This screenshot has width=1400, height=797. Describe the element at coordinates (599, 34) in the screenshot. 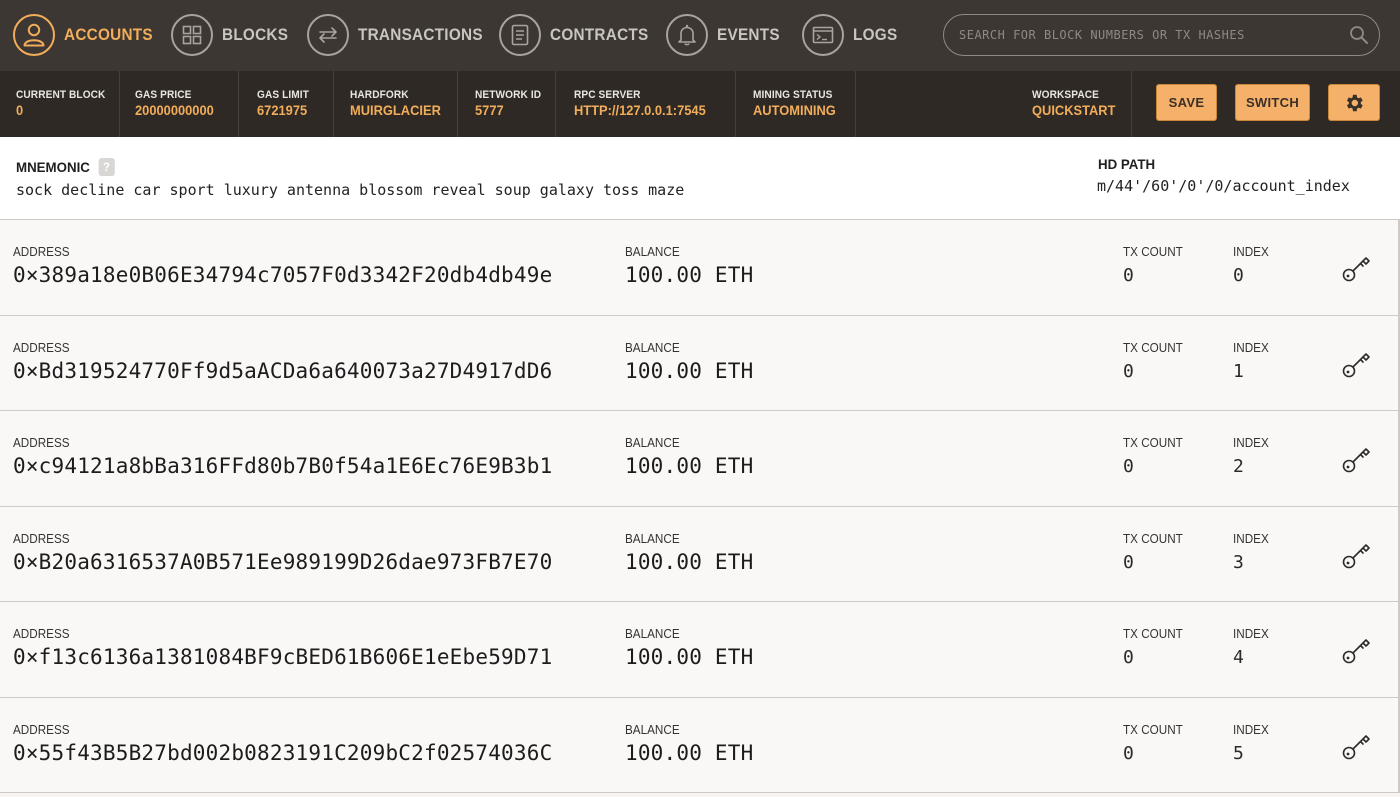

I see `nav-contracts-label: CONTRACTS` at that location.